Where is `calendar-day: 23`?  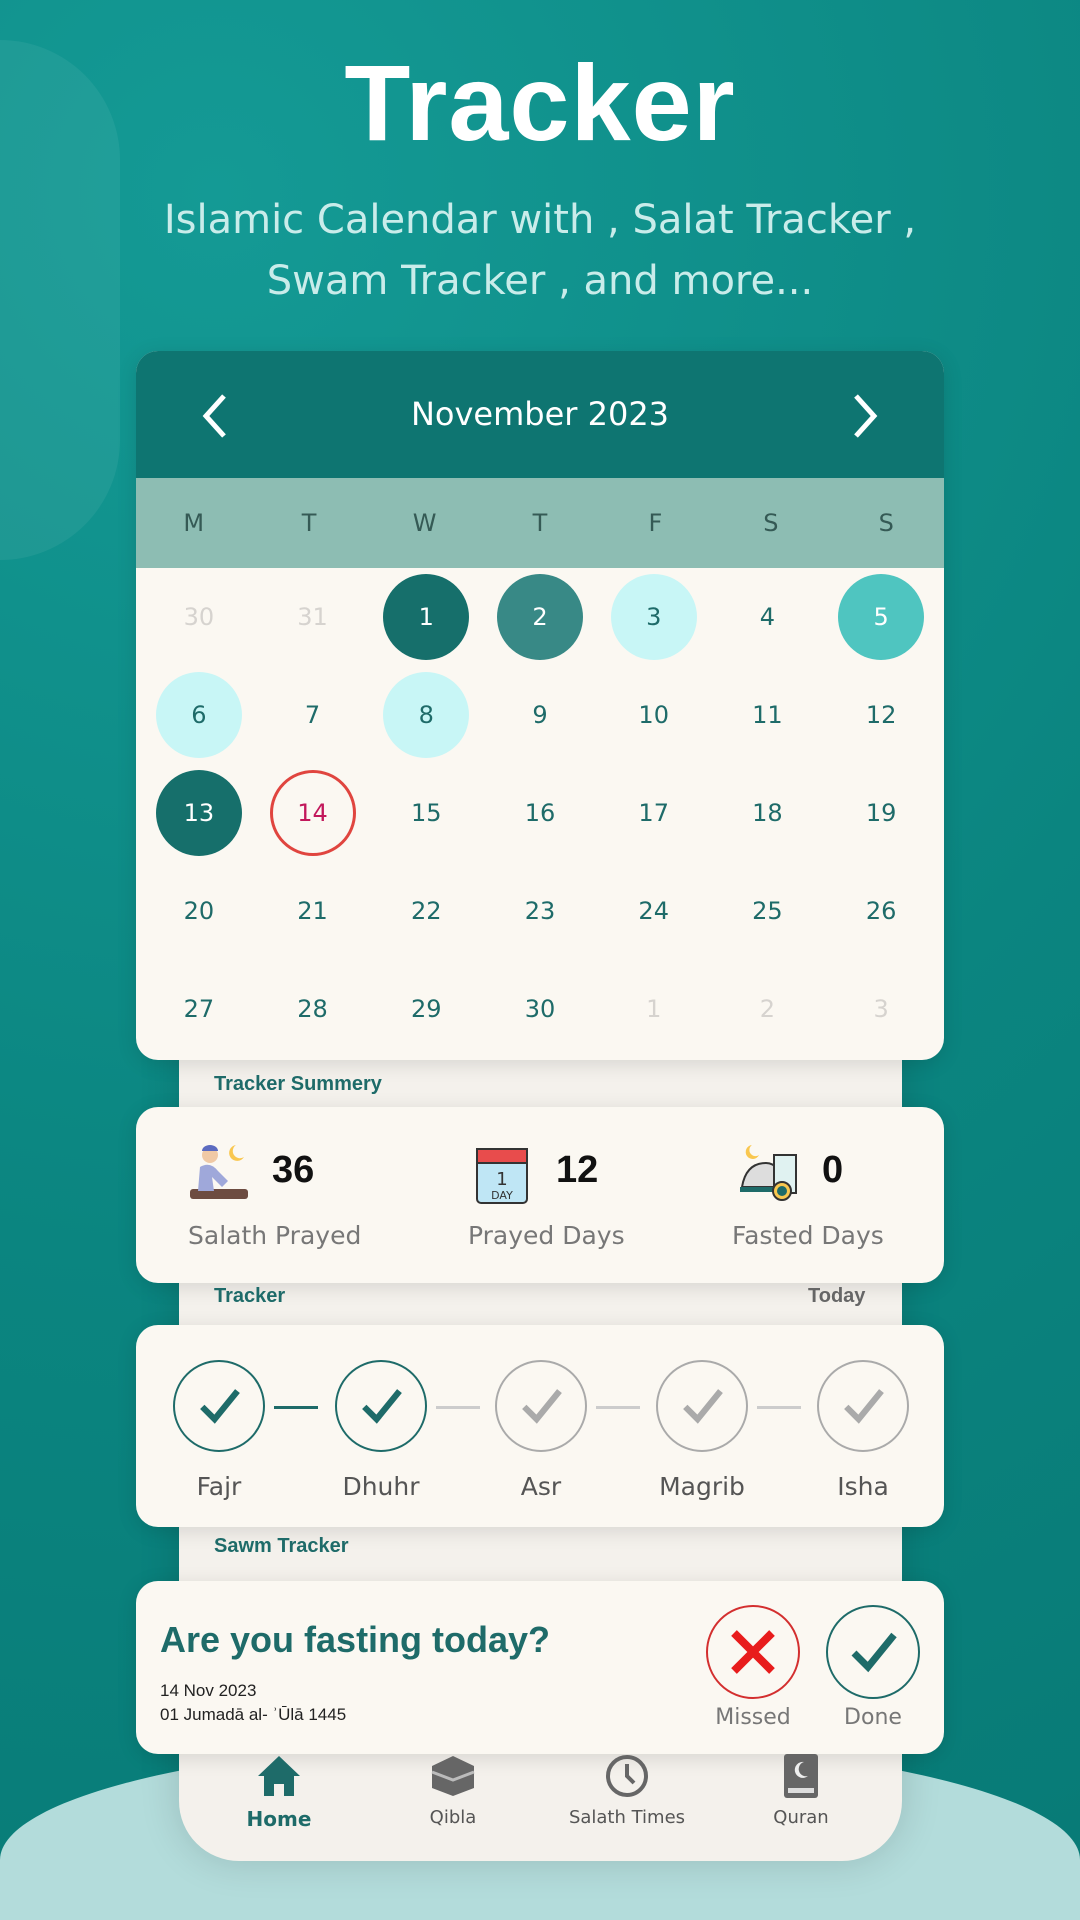 calendar-day: 23 is located at coordinates (540, 911).